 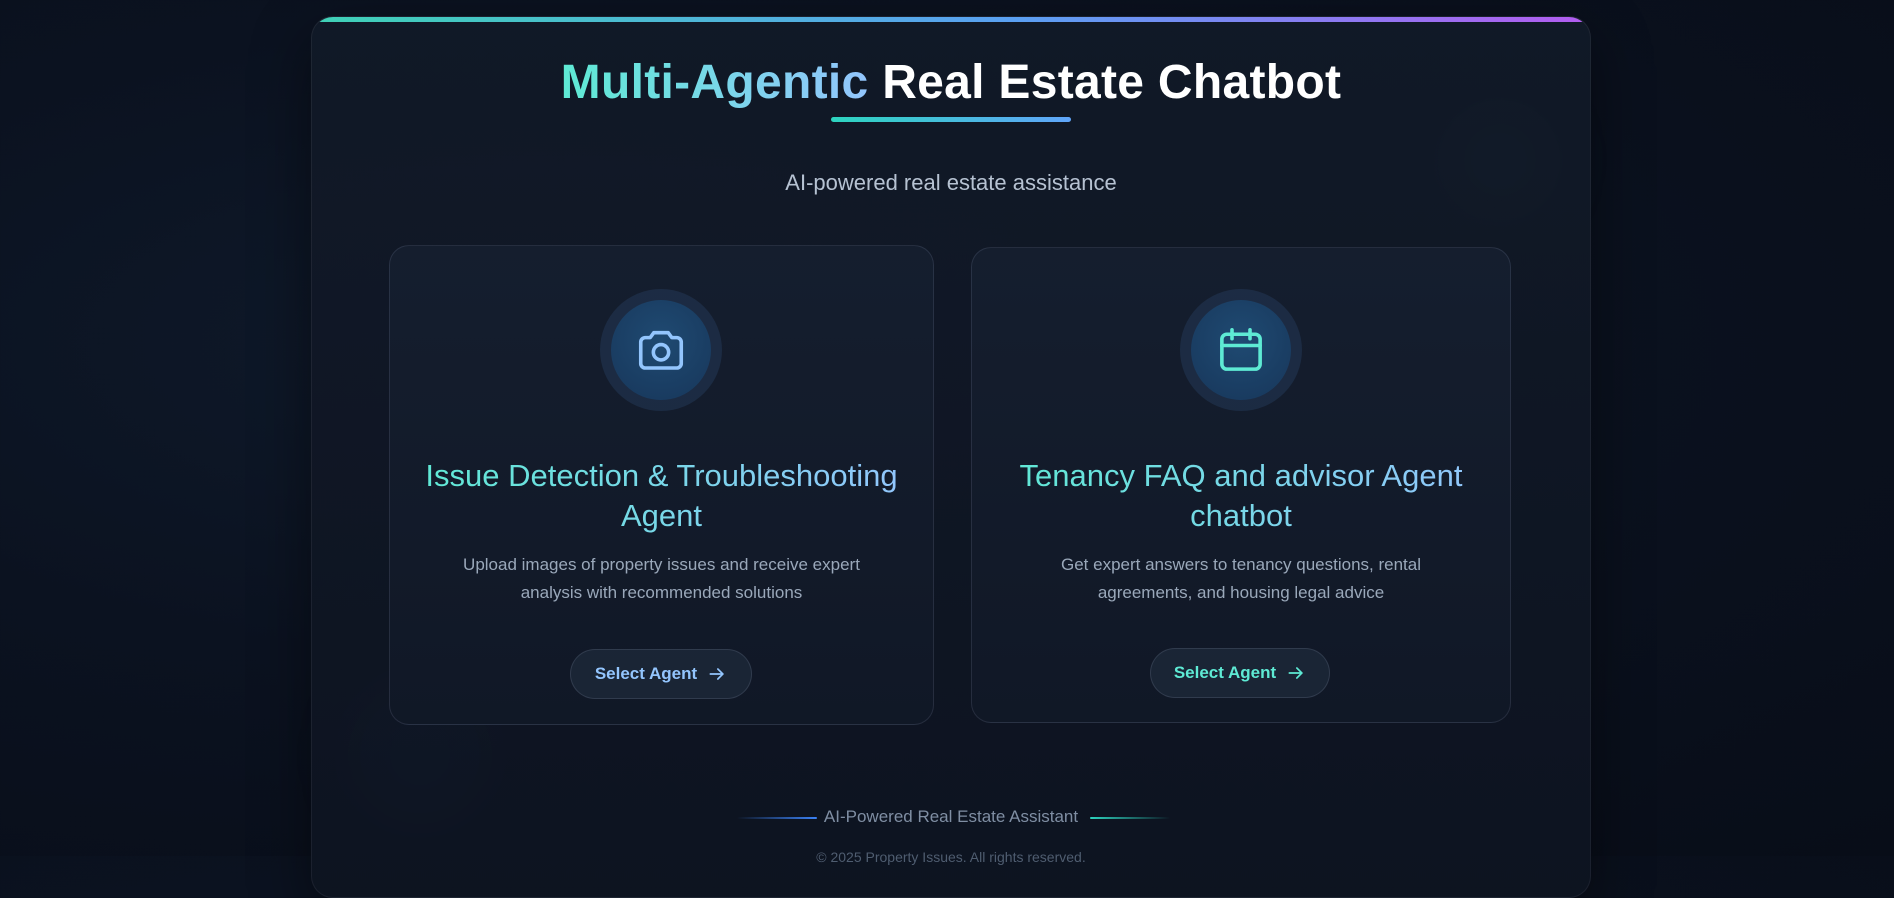 What do you see at coordinates (951, 119) in the screenshot?
I see `title-underline` at bounding box center [951, 119].